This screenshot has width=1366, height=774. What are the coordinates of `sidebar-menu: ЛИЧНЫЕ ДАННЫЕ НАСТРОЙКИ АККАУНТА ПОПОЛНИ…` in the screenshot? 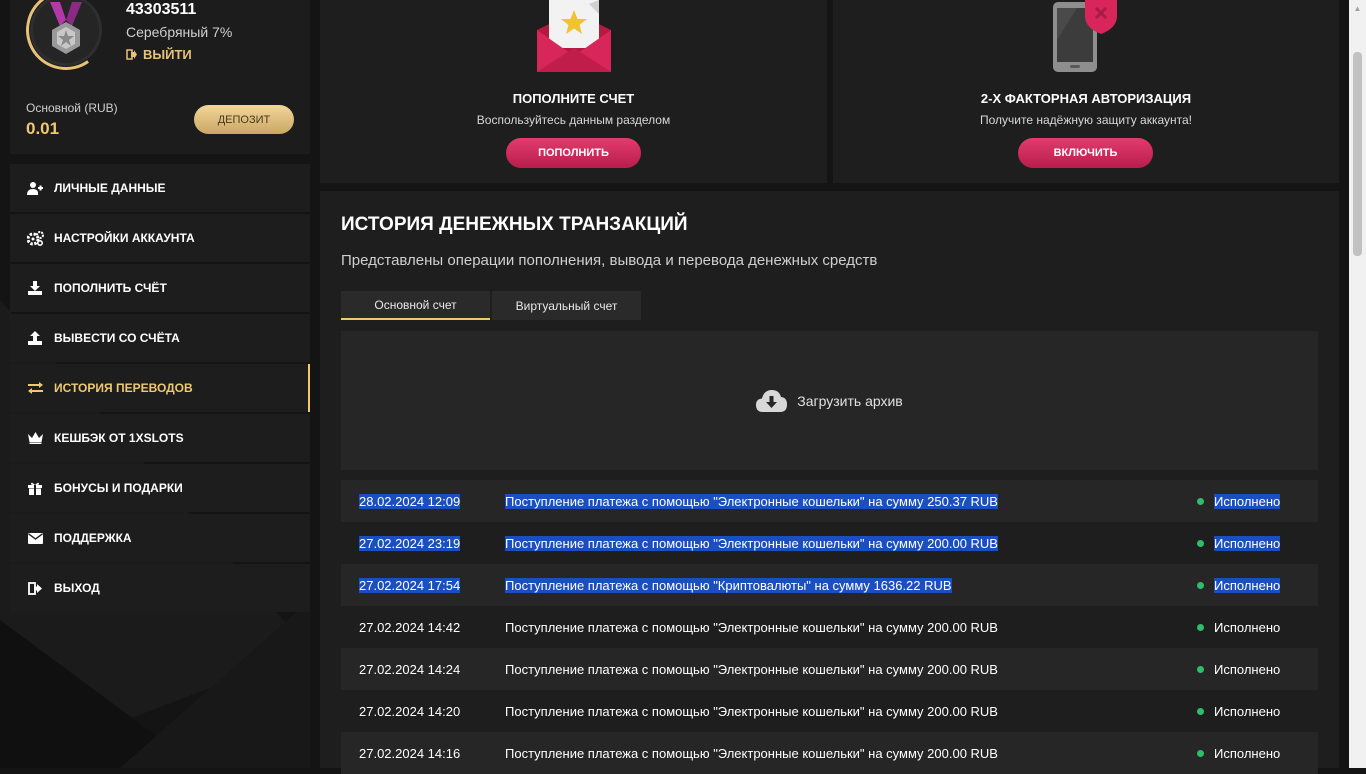 It's located at (160, 389).